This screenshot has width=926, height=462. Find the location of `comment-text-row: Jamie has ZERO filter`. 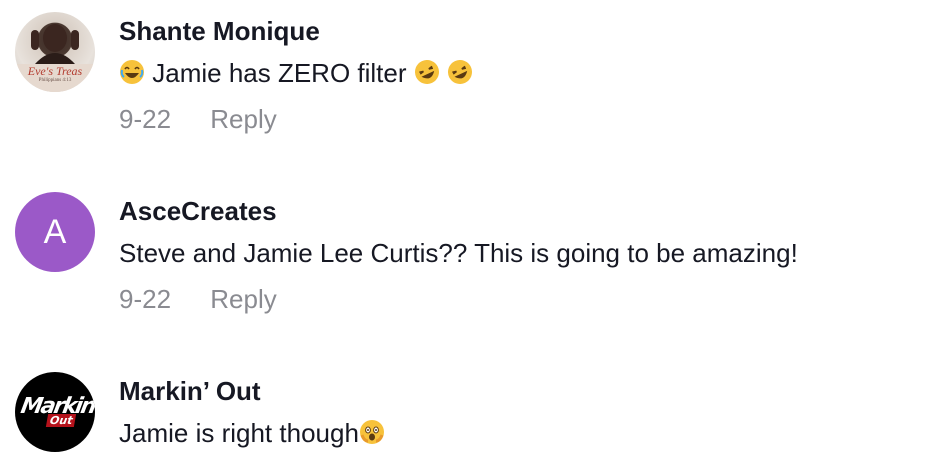

comment-text-row: Jamie has ZERO filter is located at coordinates (296, 74).